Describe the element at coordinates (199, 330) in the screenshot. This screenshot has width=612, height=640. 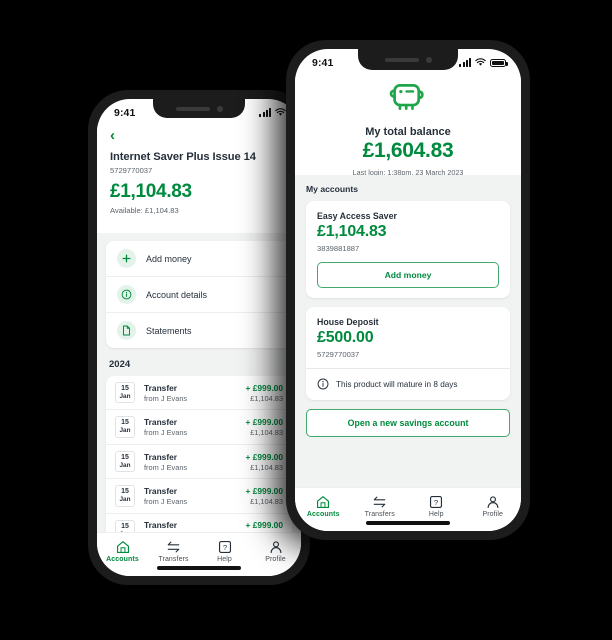
I see `action-statements: Statements` at that location.